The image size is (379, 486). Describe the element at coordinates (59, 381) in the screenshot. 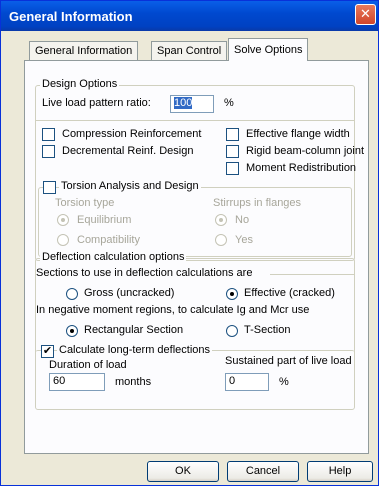

I see `duration-value: 60` at that location.